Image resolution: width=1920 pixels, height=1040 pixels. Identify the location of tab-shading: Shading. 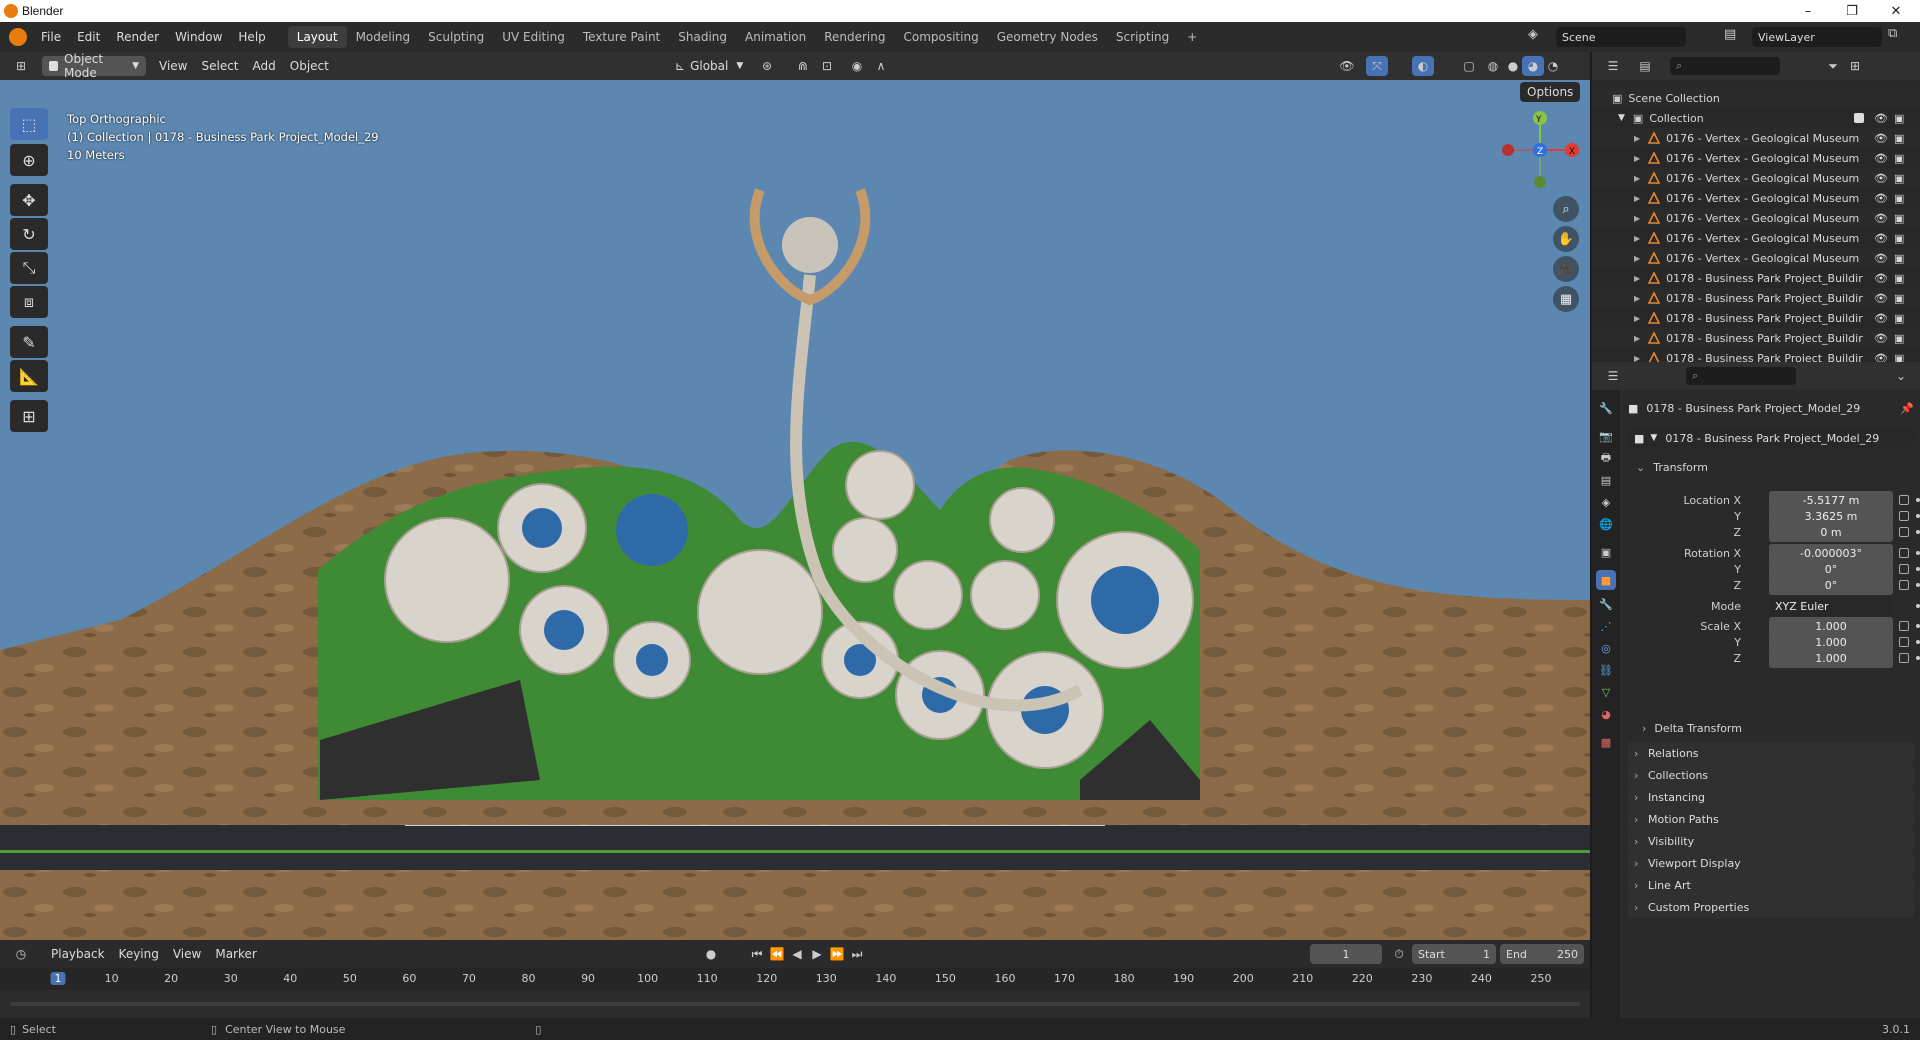
(702, 37).